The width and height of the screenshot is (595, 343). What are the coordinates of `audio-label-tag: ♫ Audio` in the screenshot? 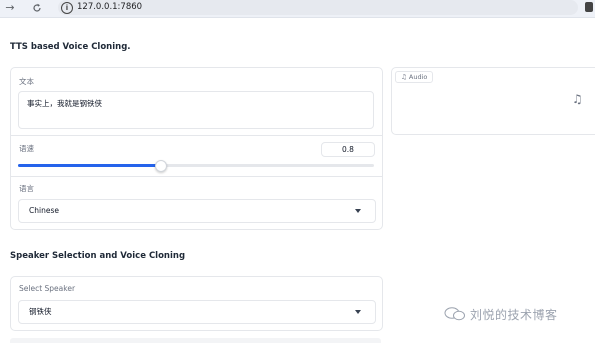 It's located at (414, 77).